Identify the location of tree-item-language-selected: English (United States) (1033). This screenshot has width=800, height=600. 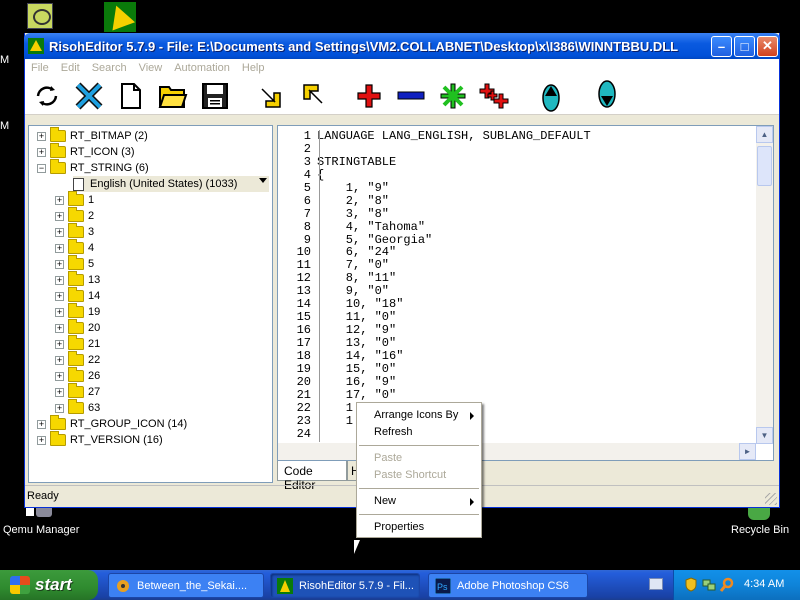
(171, 184).